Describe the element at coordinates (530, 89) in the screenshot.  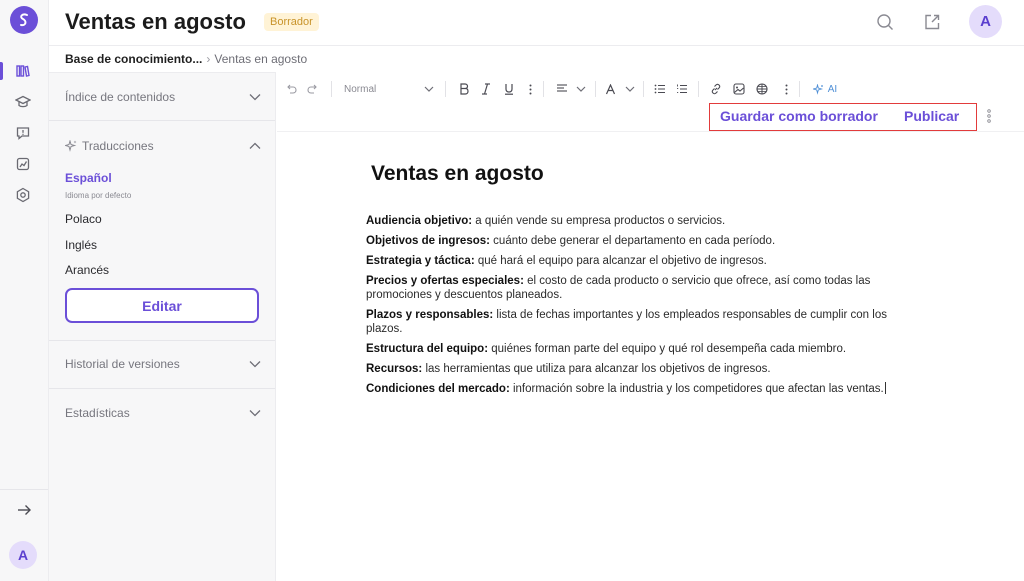
I see `more-format-icon` at that location.